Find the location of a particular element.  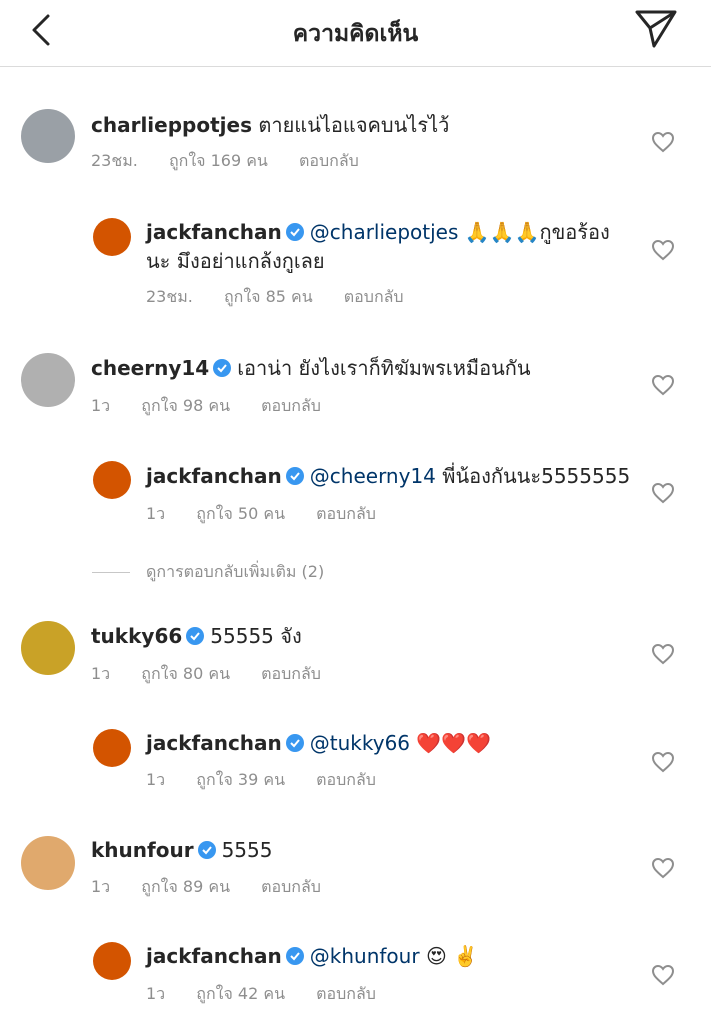

comment-likes: ถูกใจ 50 คน is located at coordinates (240, 513).